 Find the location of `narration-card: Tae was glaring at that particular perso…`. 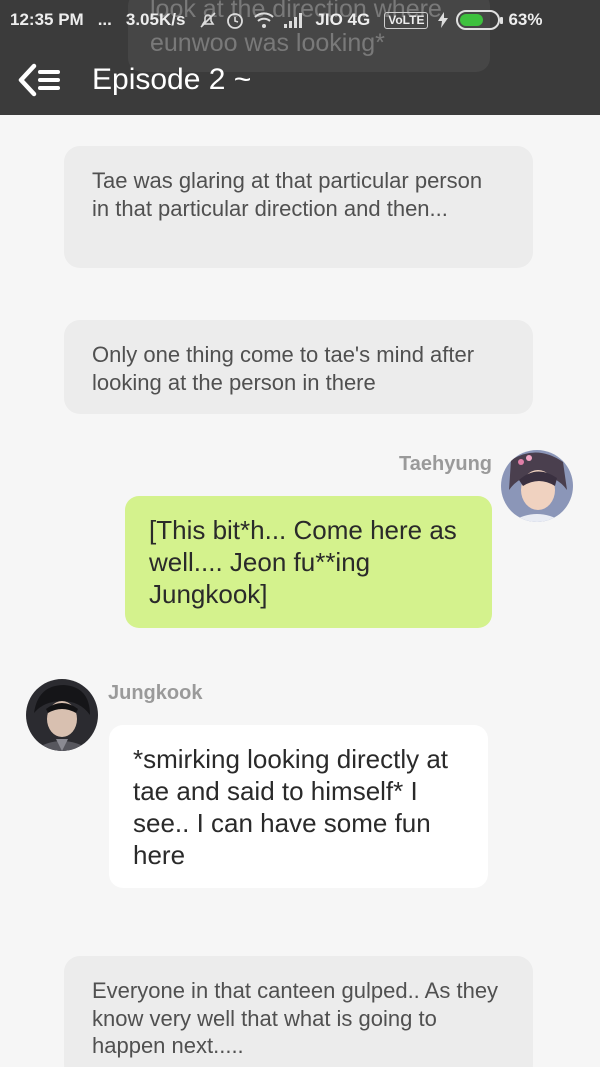

narration-card: Tae was glaring at that particular perso… is located at coordinates (298, 207).